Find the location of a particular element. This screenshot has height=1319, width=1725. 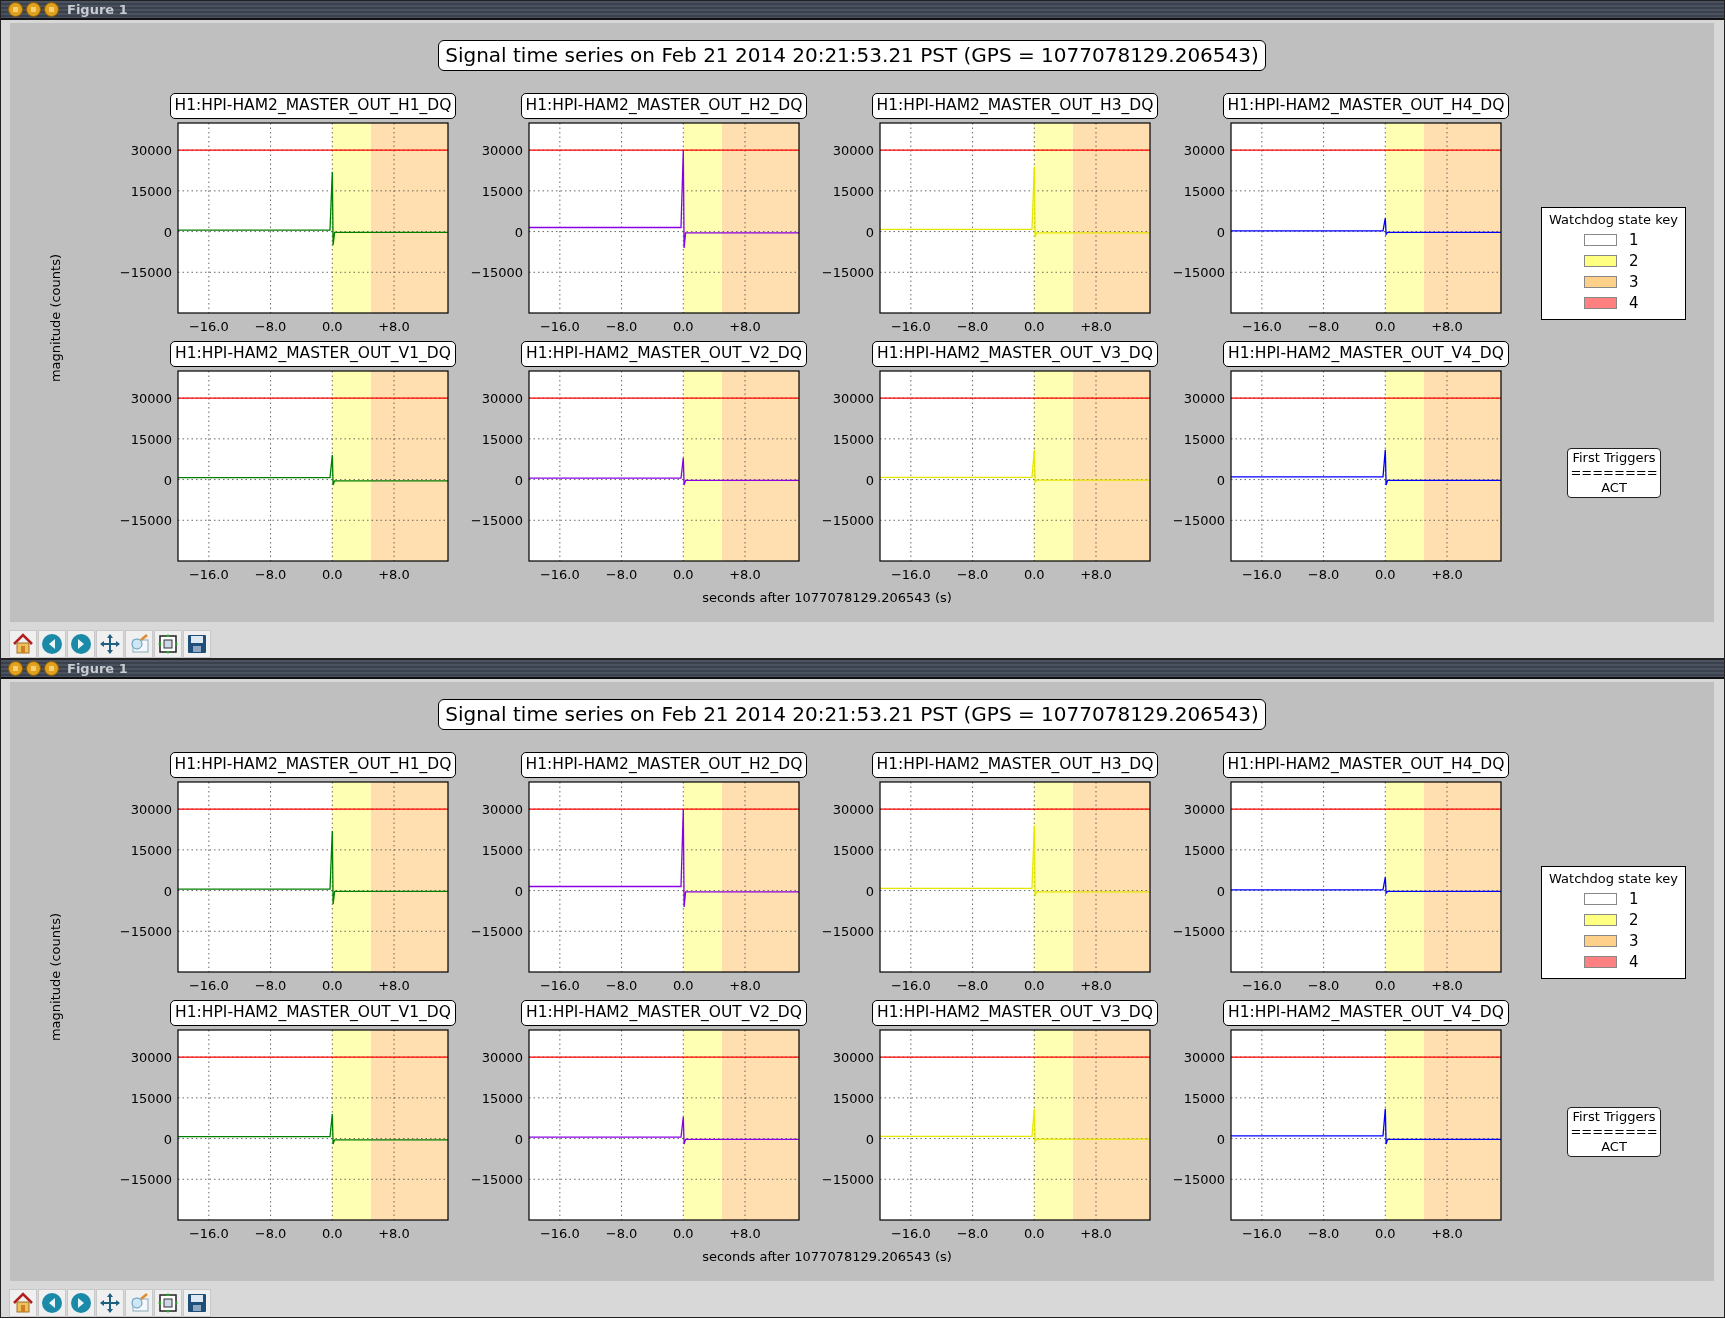

subplots-icon is located at coordinates (168, 644).